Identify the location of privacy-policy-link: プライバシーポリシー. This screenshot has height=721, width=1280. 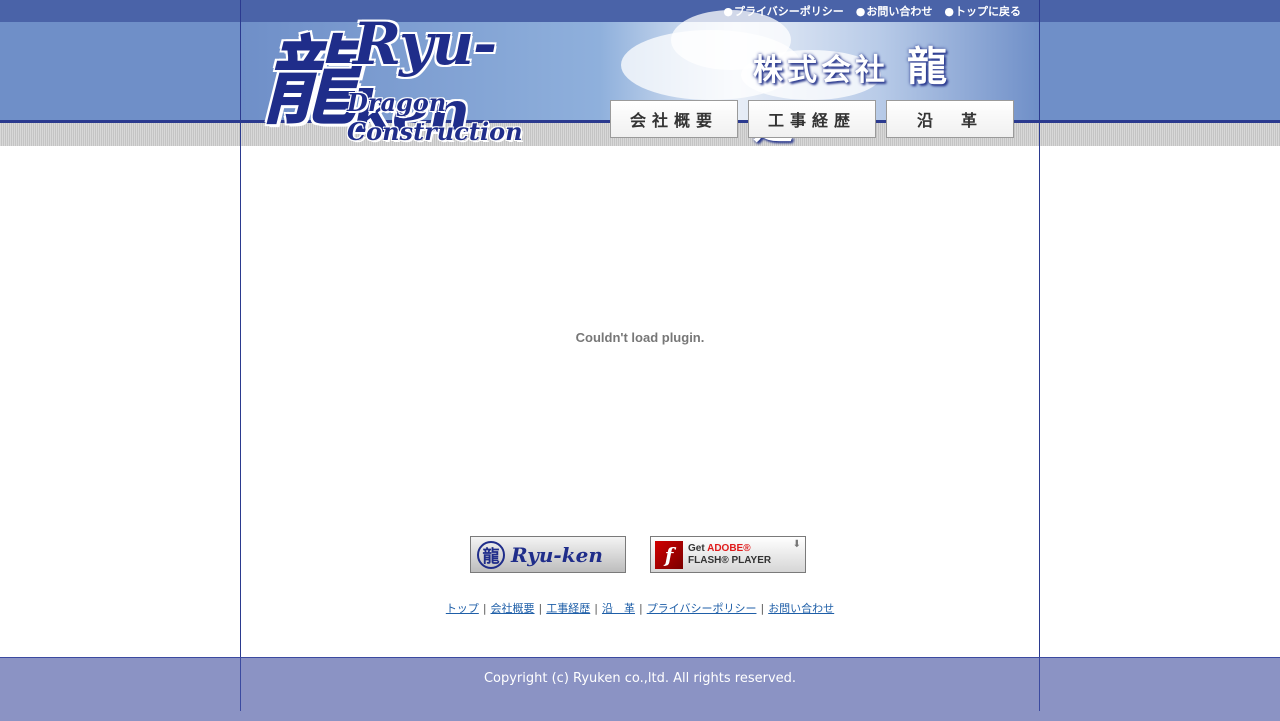
(783, 11).